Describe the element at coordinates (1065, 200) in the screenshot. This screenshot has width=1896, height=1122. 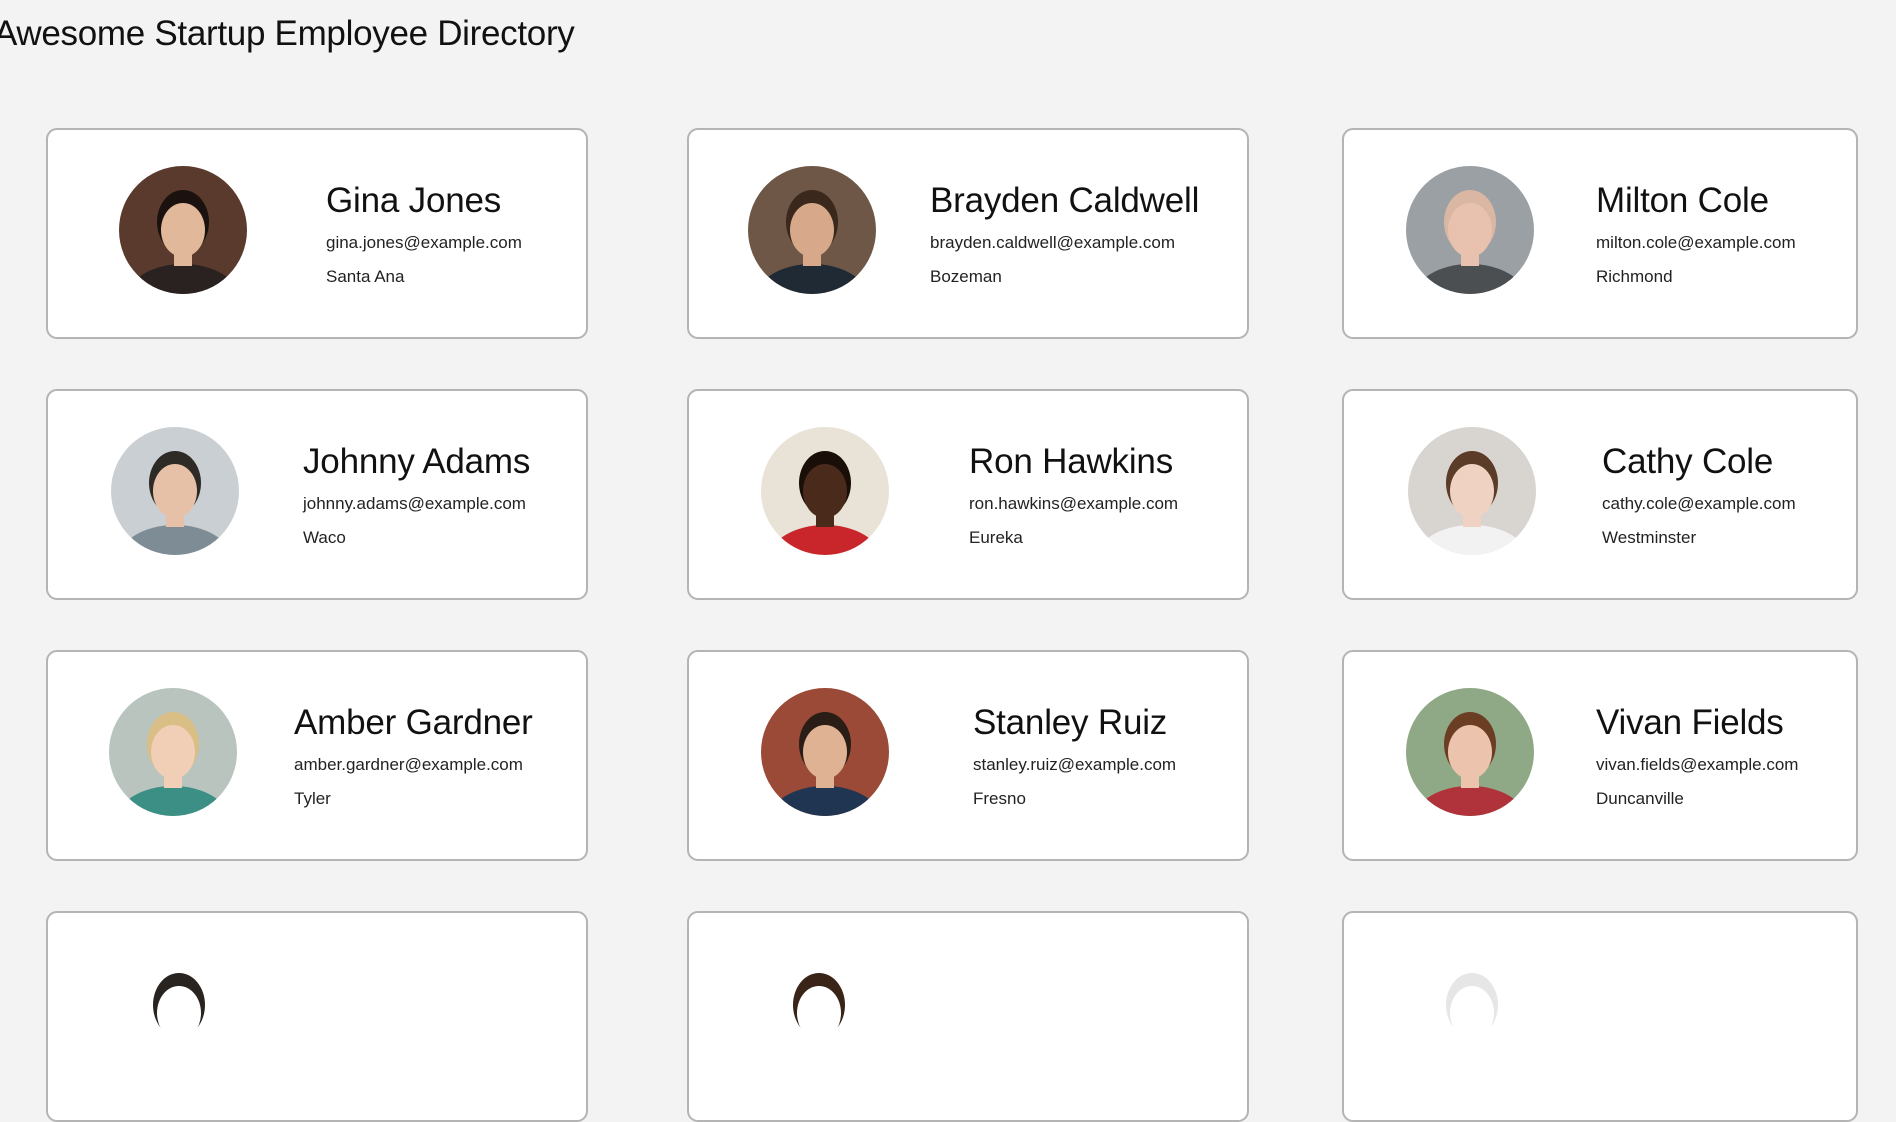
I see `employee-name: Brayden Caldwell` at that location.